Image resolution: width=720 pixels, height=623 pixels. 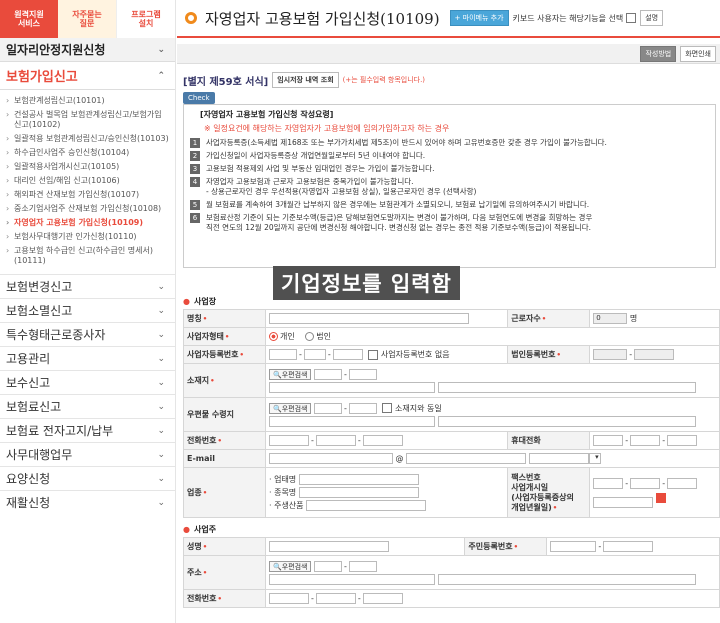 I want to click on sidebar-category: 고용관리 ⌄, so click(x=87, y=358).